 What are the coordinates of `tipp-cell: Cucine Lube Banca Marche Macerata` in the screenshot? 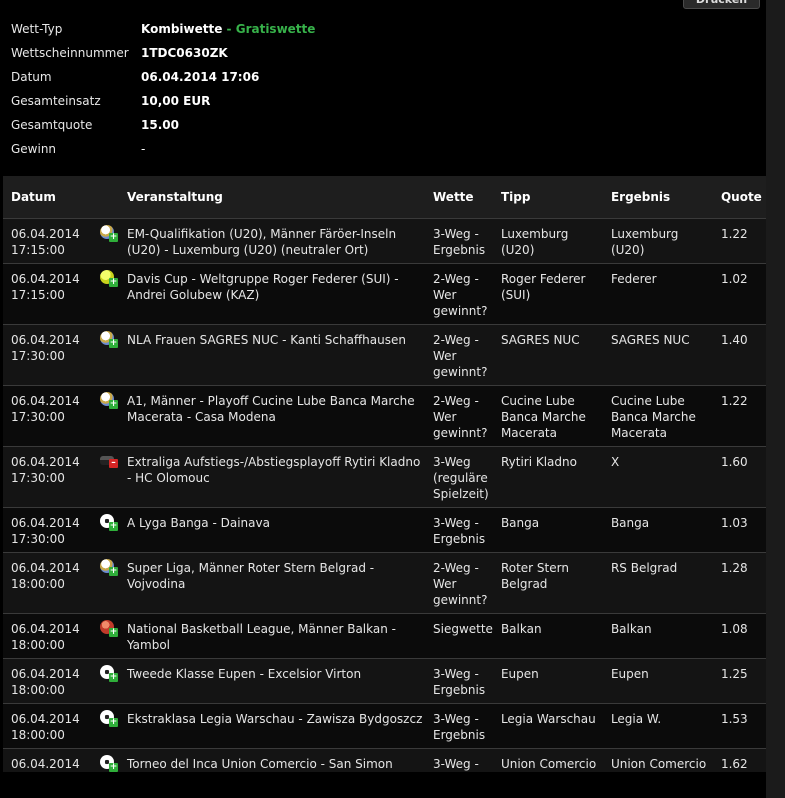 It's located at (547, 416).